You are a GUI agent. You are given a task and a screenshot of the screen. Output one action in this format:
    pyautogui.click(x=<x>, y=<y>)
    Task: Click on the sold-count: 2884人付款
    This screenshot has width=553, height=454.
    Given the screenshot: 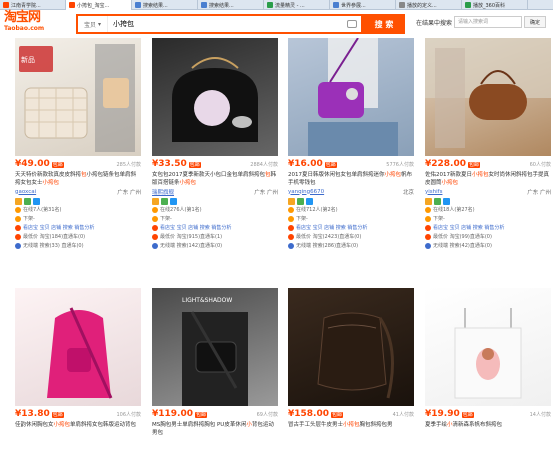 What is the action you would take?
    pyautogui.click(x=264, y=164)
    